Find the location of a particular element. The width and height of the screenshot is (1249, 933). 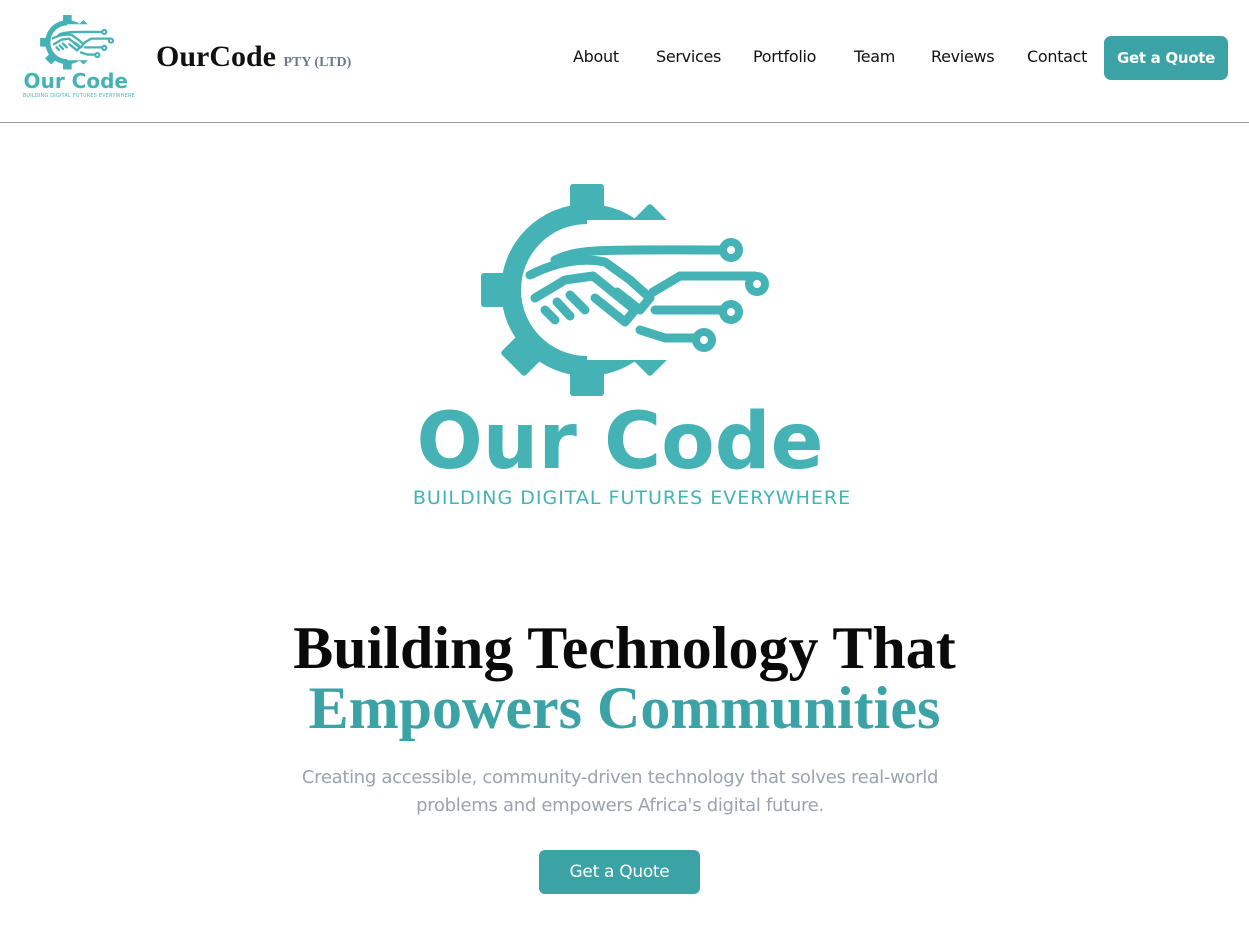

nav-link-about: About is located at coordinates (596, 56).